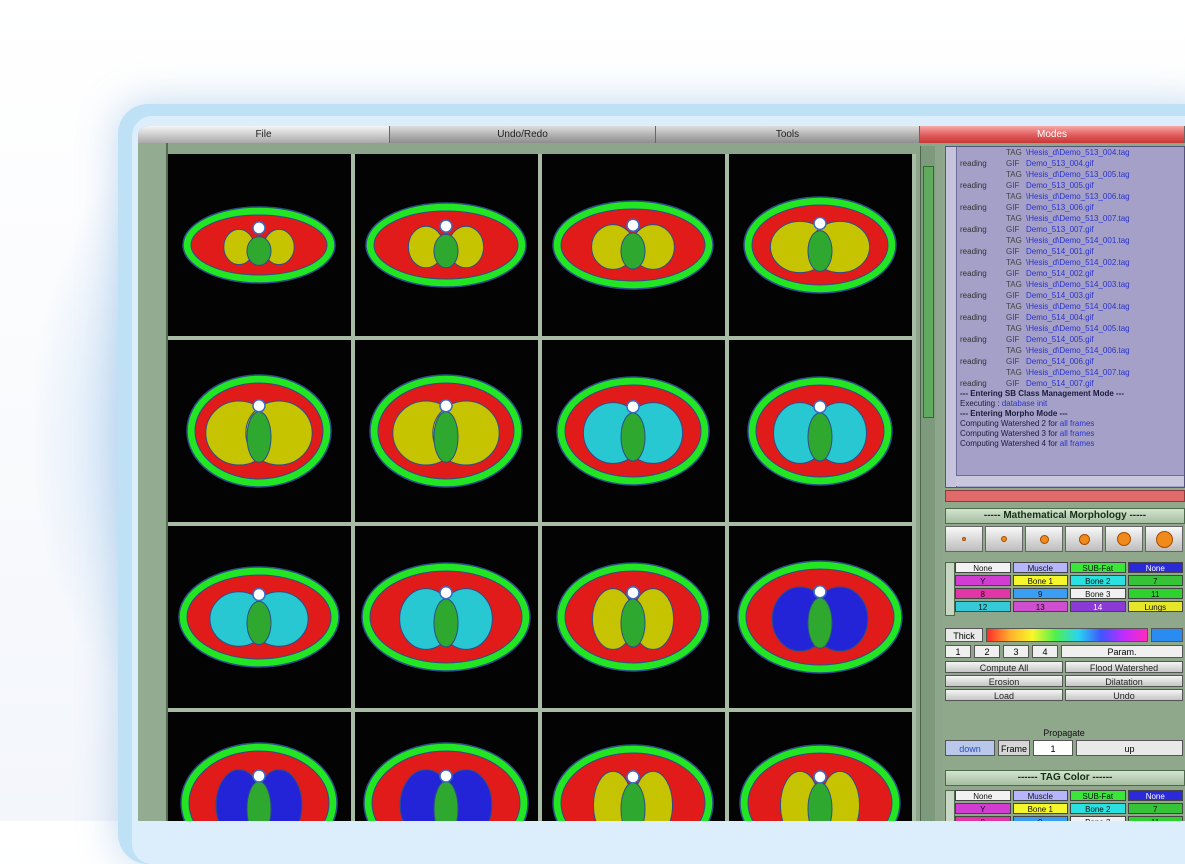 This screenshot has width=1185, height=864. I want to click on thick-button: Thick, so click(964, 635).